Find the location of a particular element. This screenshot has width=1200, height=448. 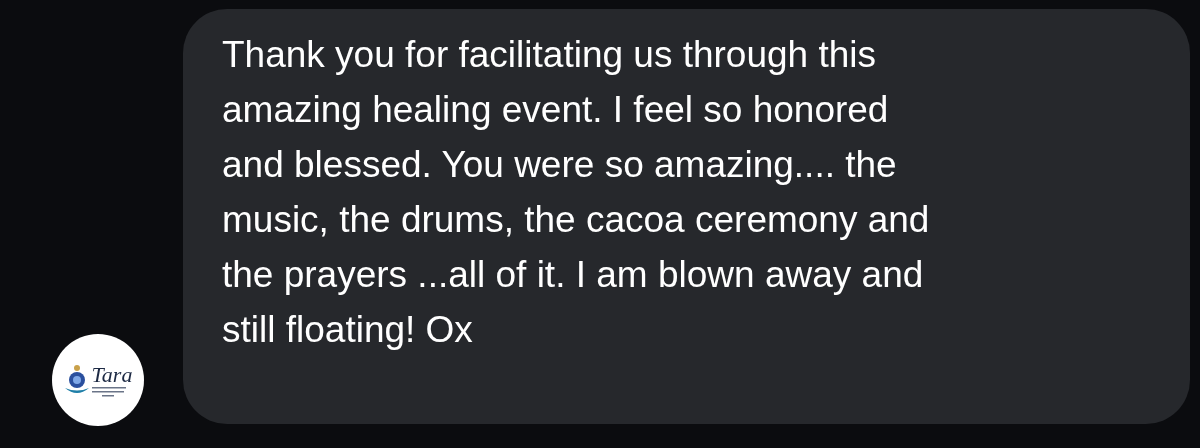

logo-text: Tara is located at coordinates (112, 375).